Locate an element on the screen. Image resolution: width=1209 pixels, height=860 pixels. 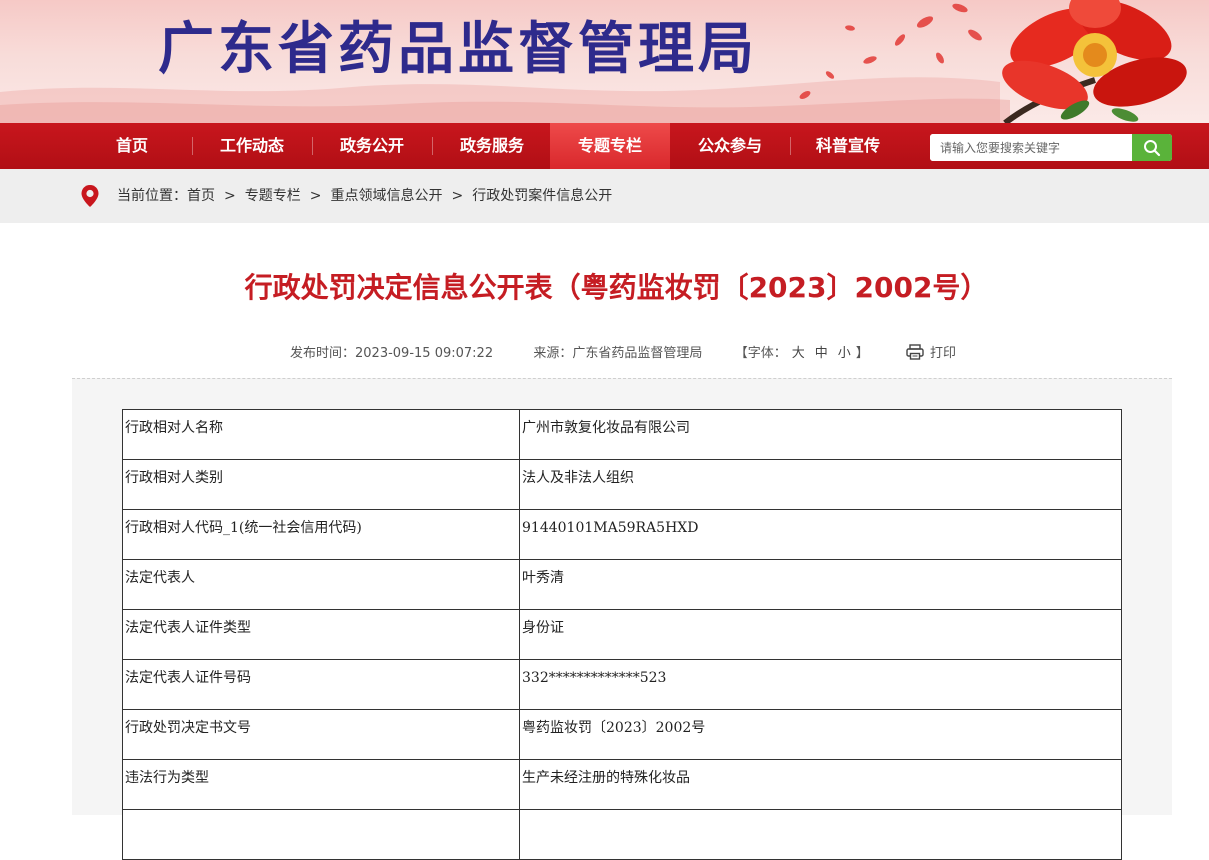
table-row: 行政处罚决定书文号 粤药监妆罚〔2023〕2002号 is located at coordinates (622, 734).